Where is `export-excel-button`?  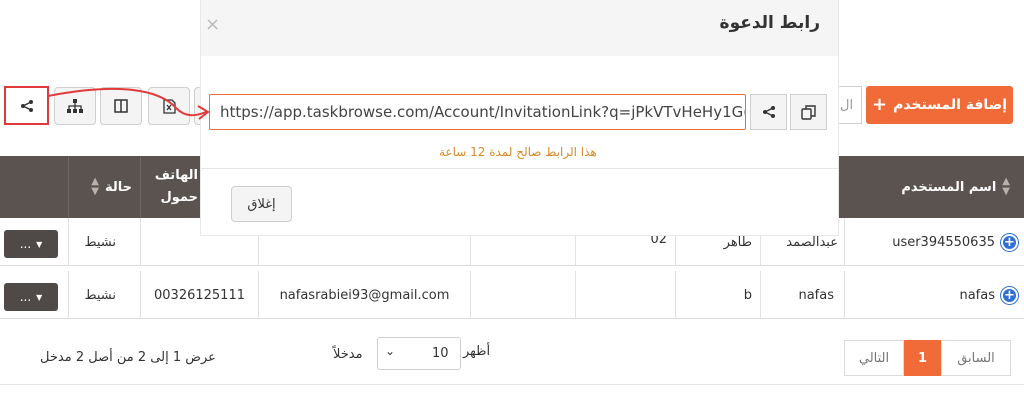 export-excel-button is located at coordinates (169, 106).